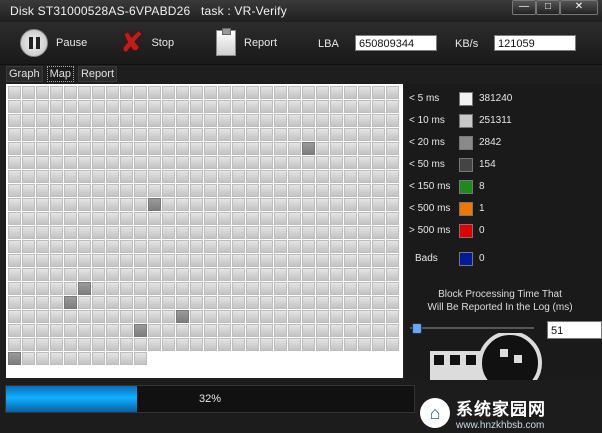  I want to click on tab-graph: Graph, so click(24, 74).